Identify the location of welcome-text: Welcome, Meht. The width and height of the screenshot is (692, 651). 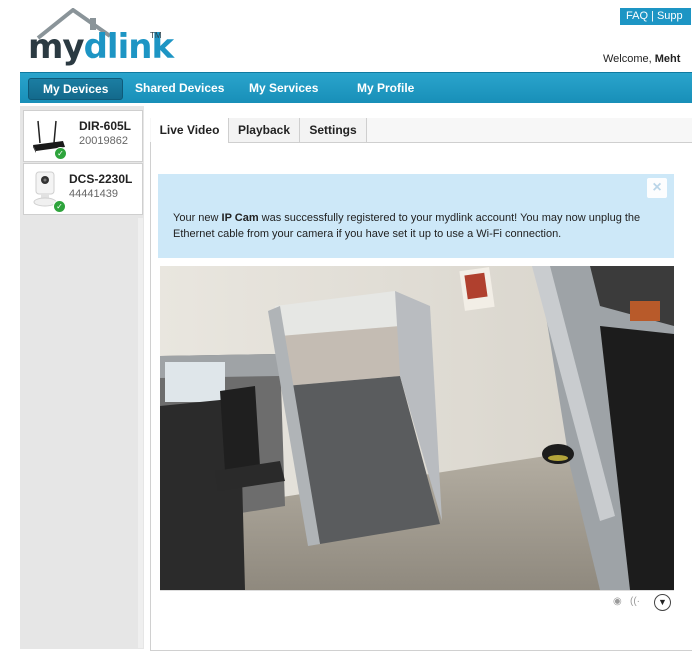
(642, 59).